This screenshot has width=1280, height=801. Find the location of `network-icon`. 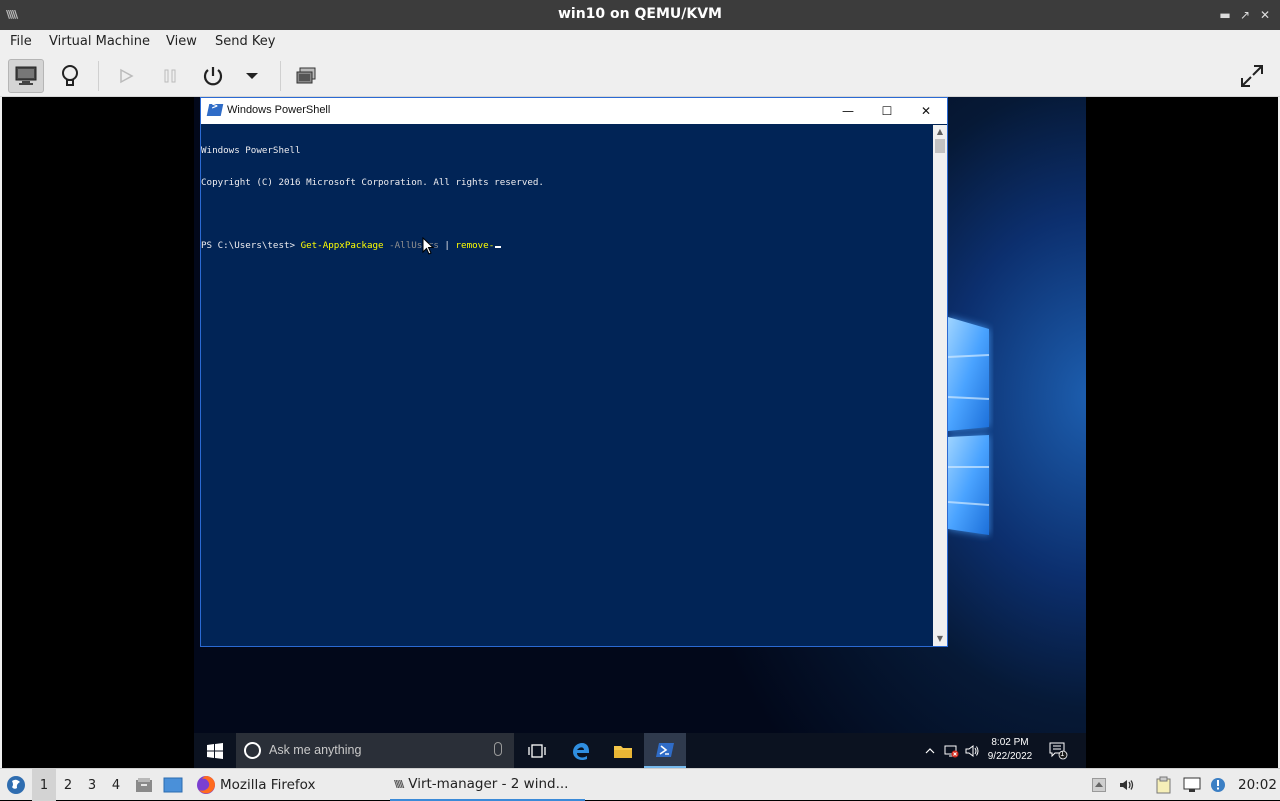

network-icon is located at coordinates (1192, 784).